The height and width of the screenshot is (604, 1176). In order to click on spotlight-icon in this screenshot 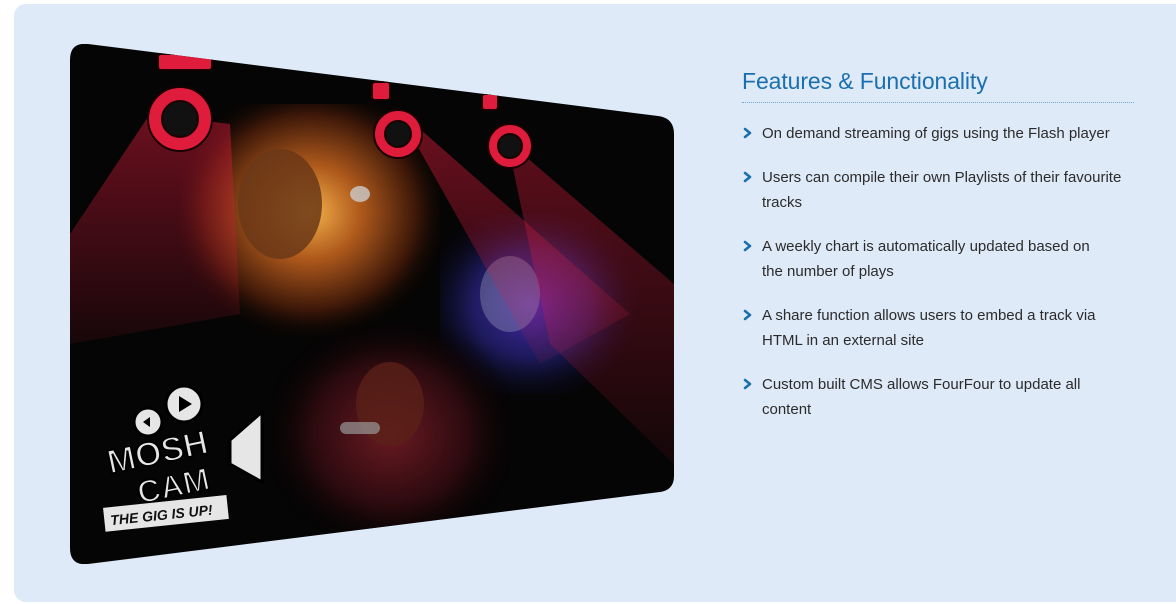, I will do `click(180, 102)`.